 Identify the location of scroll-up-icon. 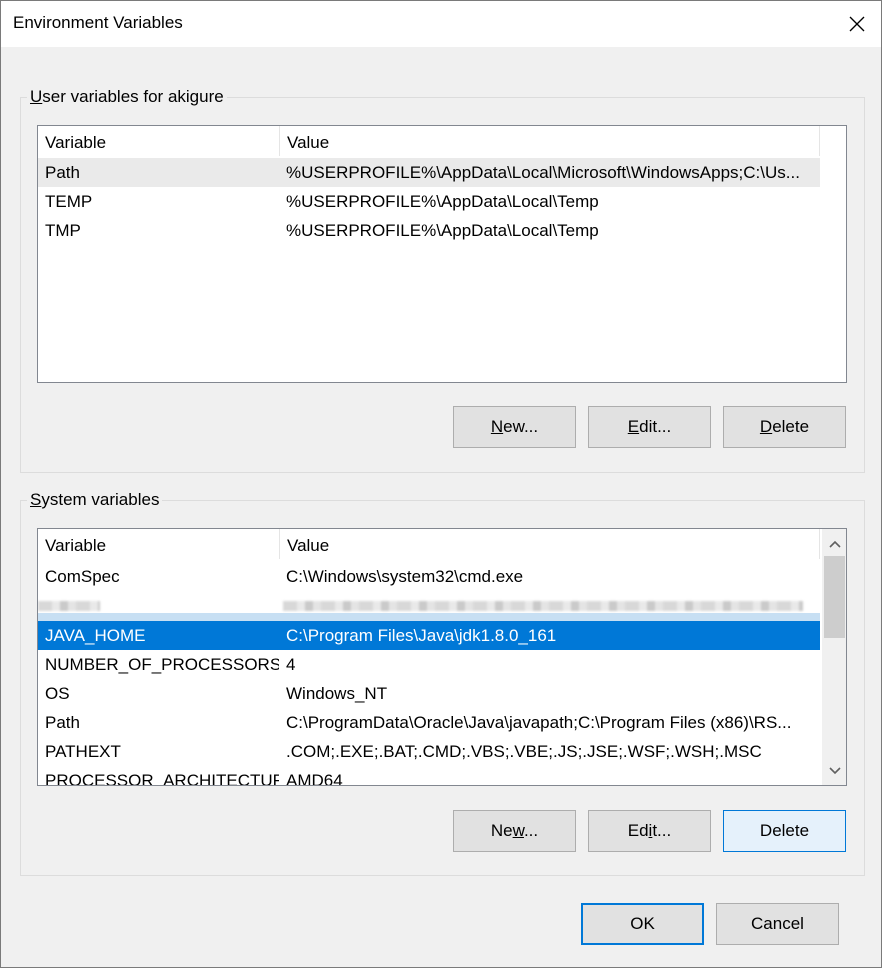
(834, 543).